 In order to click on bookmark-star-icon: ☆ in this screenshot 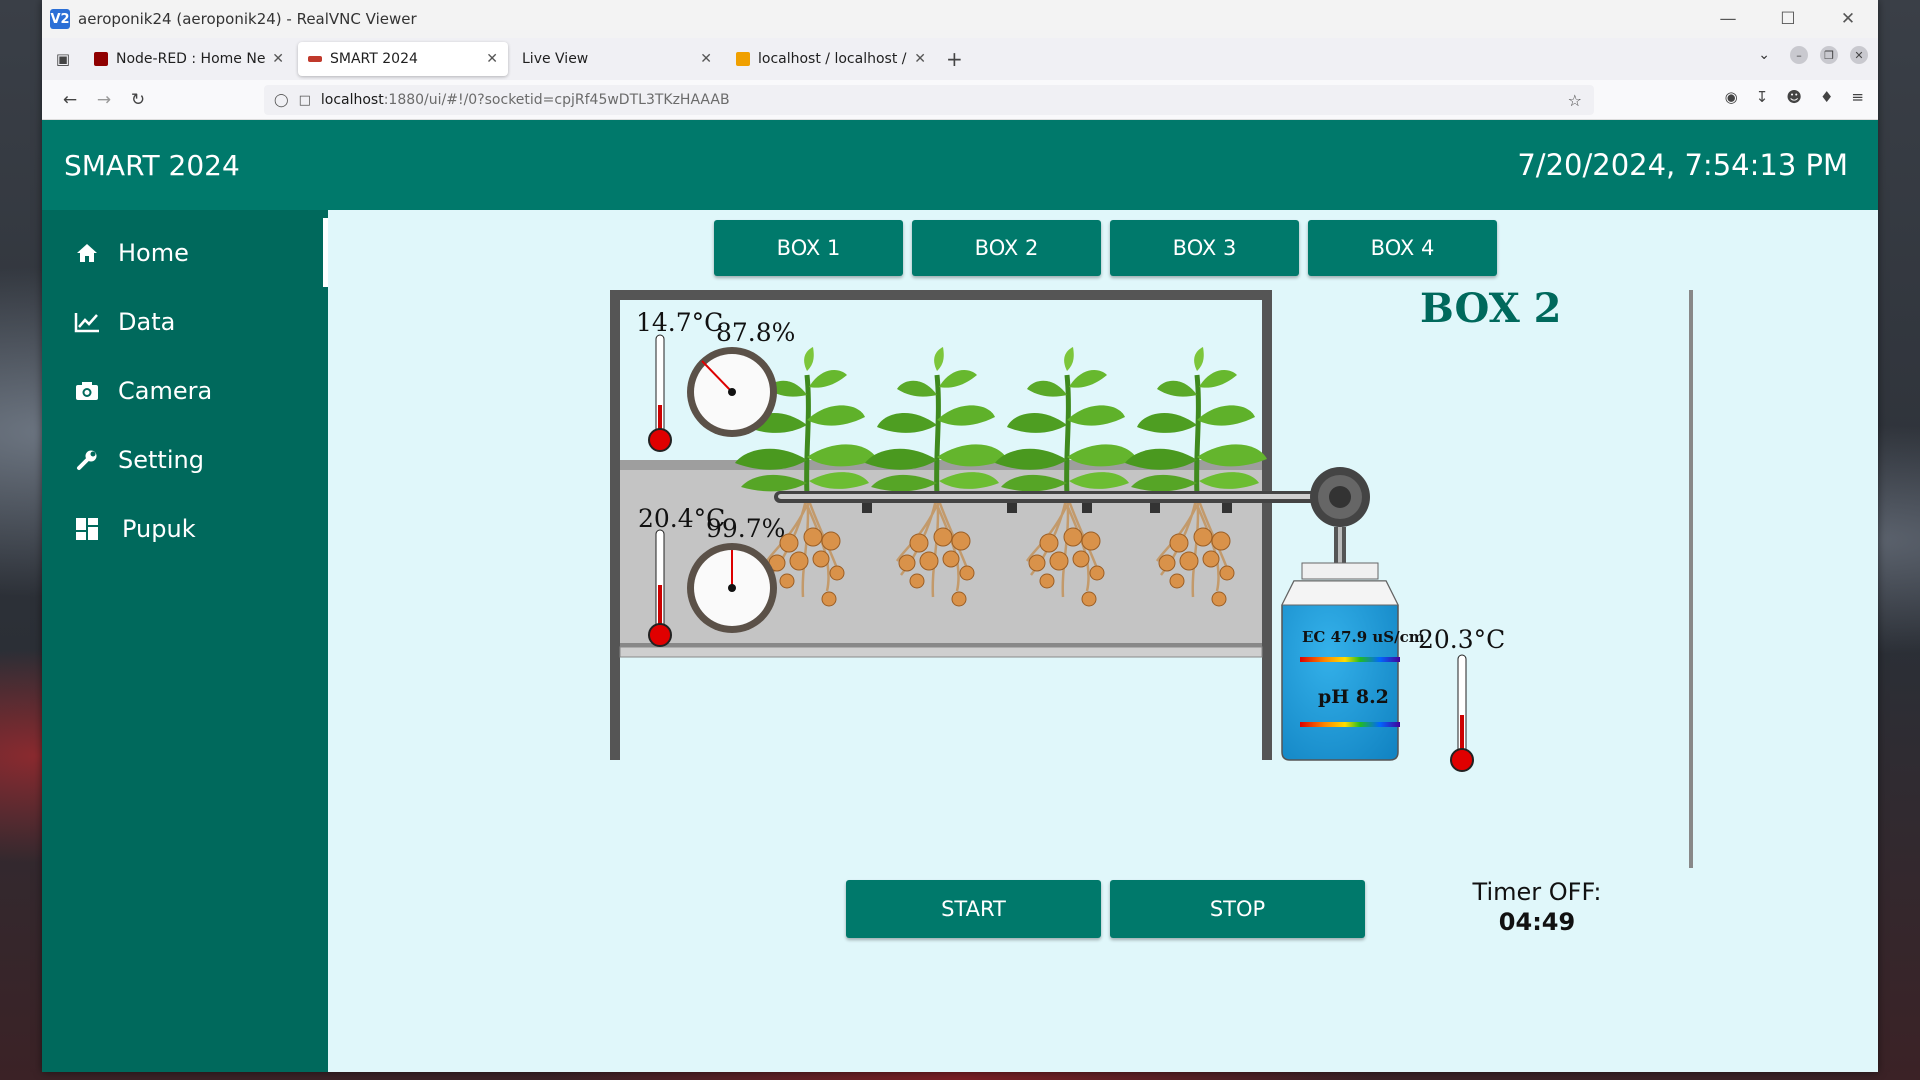, I will do `click(1575, 100)`.